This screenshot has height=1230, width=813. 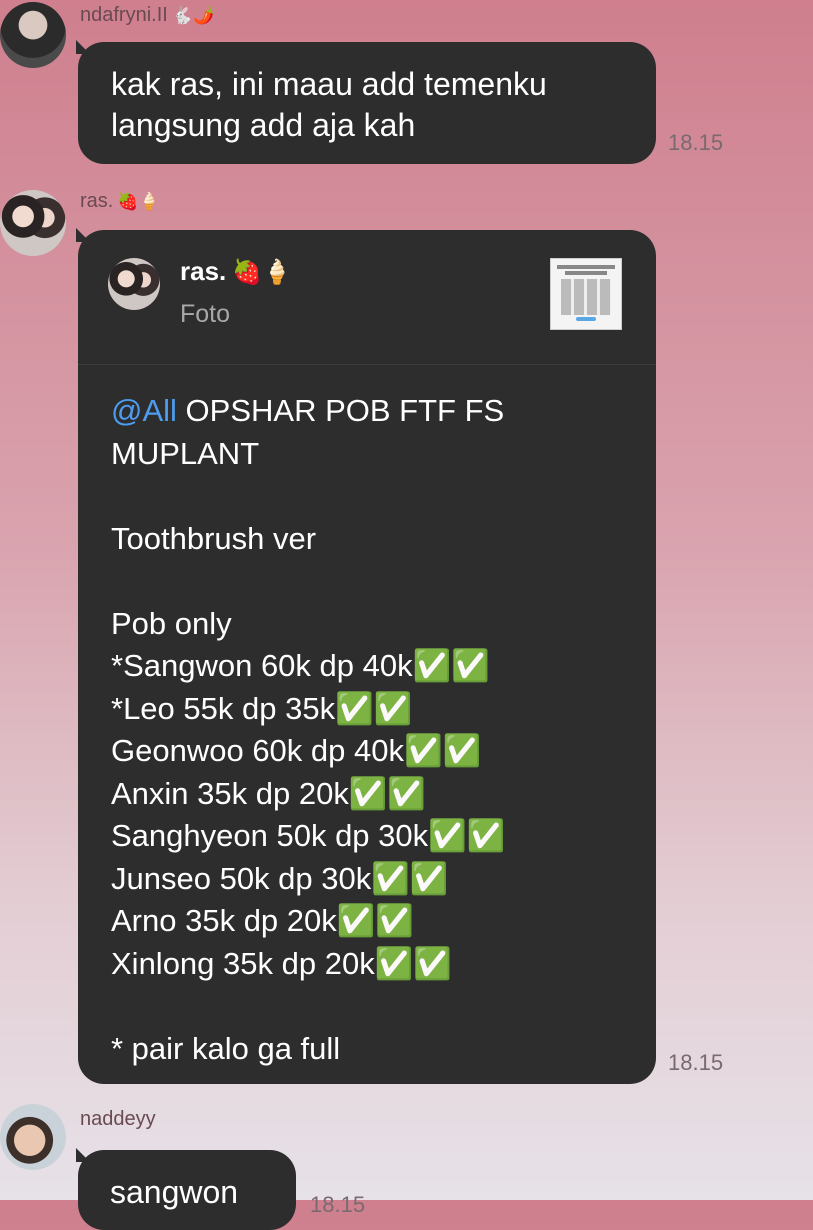 I want to click on message-text: sangwon, so click(x=174, y=1192).